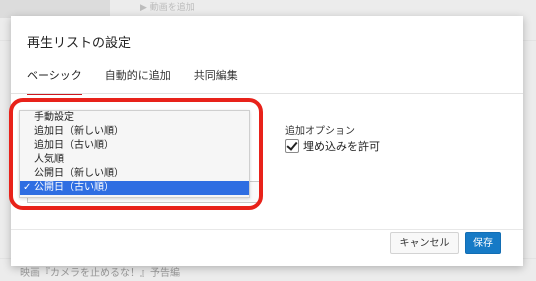  Describe the element at coordinates (138, 81) in the screenshot. I see `tab-auto-add: 自動的に追加` at that location.